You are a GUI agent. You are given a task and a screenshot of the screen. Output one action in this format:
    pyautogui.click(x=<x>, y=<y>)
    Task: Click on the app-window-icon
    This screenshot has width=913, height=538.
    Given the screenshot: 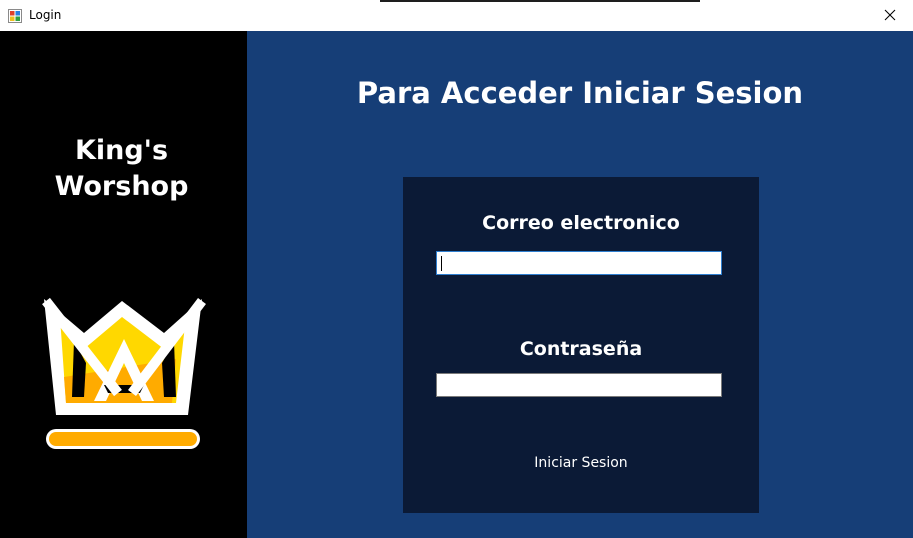 What is the action you would take?
    pyautogui.click(x=15, y=15)
    